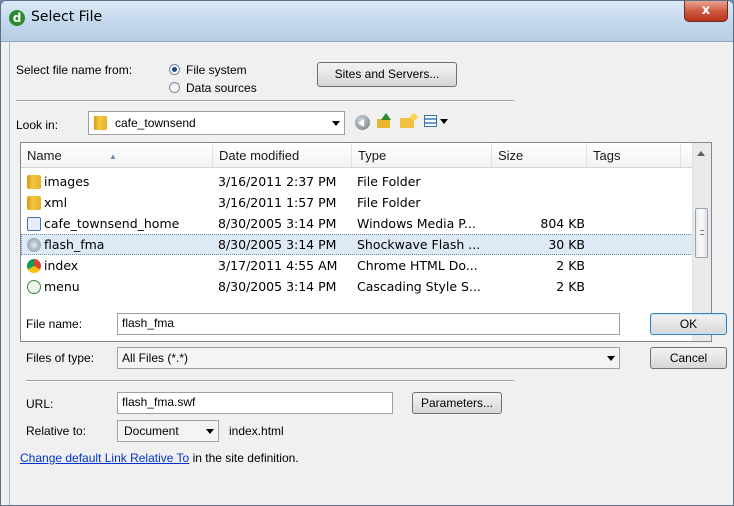  I want to click on mid-separator, so click(270, 381).